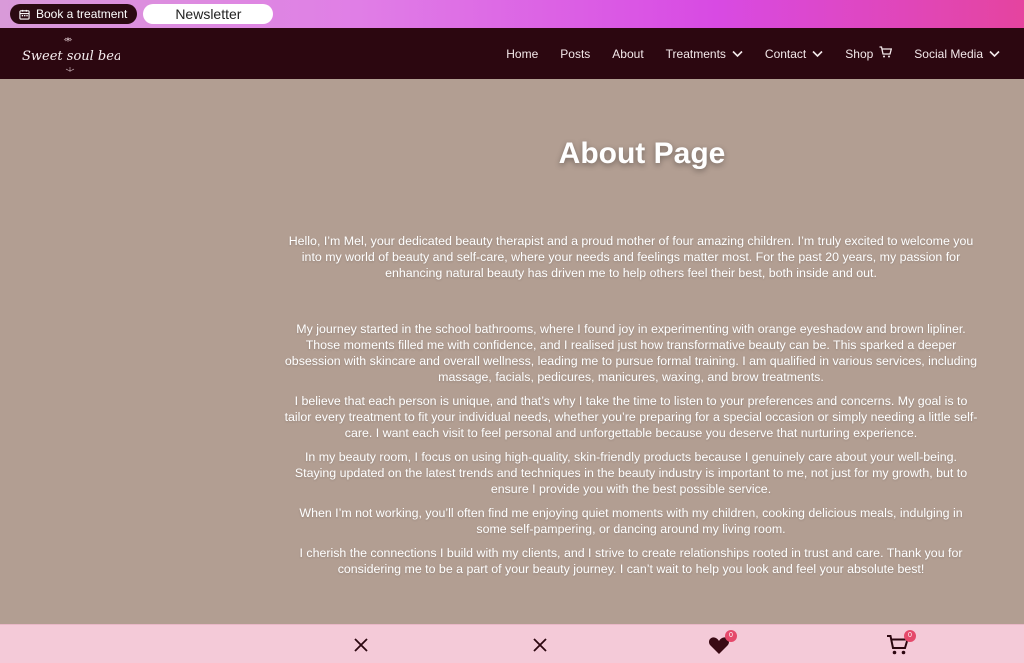 This screenshot has width=1024, height=663. I want to click on nav-about-label: About, so click(628, 53).